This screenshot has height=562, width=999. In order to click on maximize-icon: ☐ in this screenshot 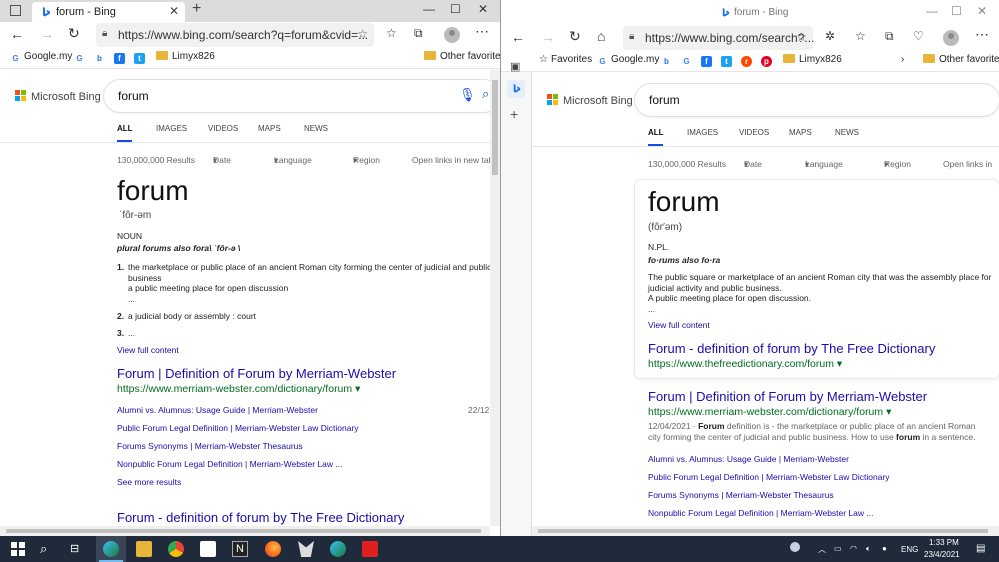, I will do `click(455, 9)`.